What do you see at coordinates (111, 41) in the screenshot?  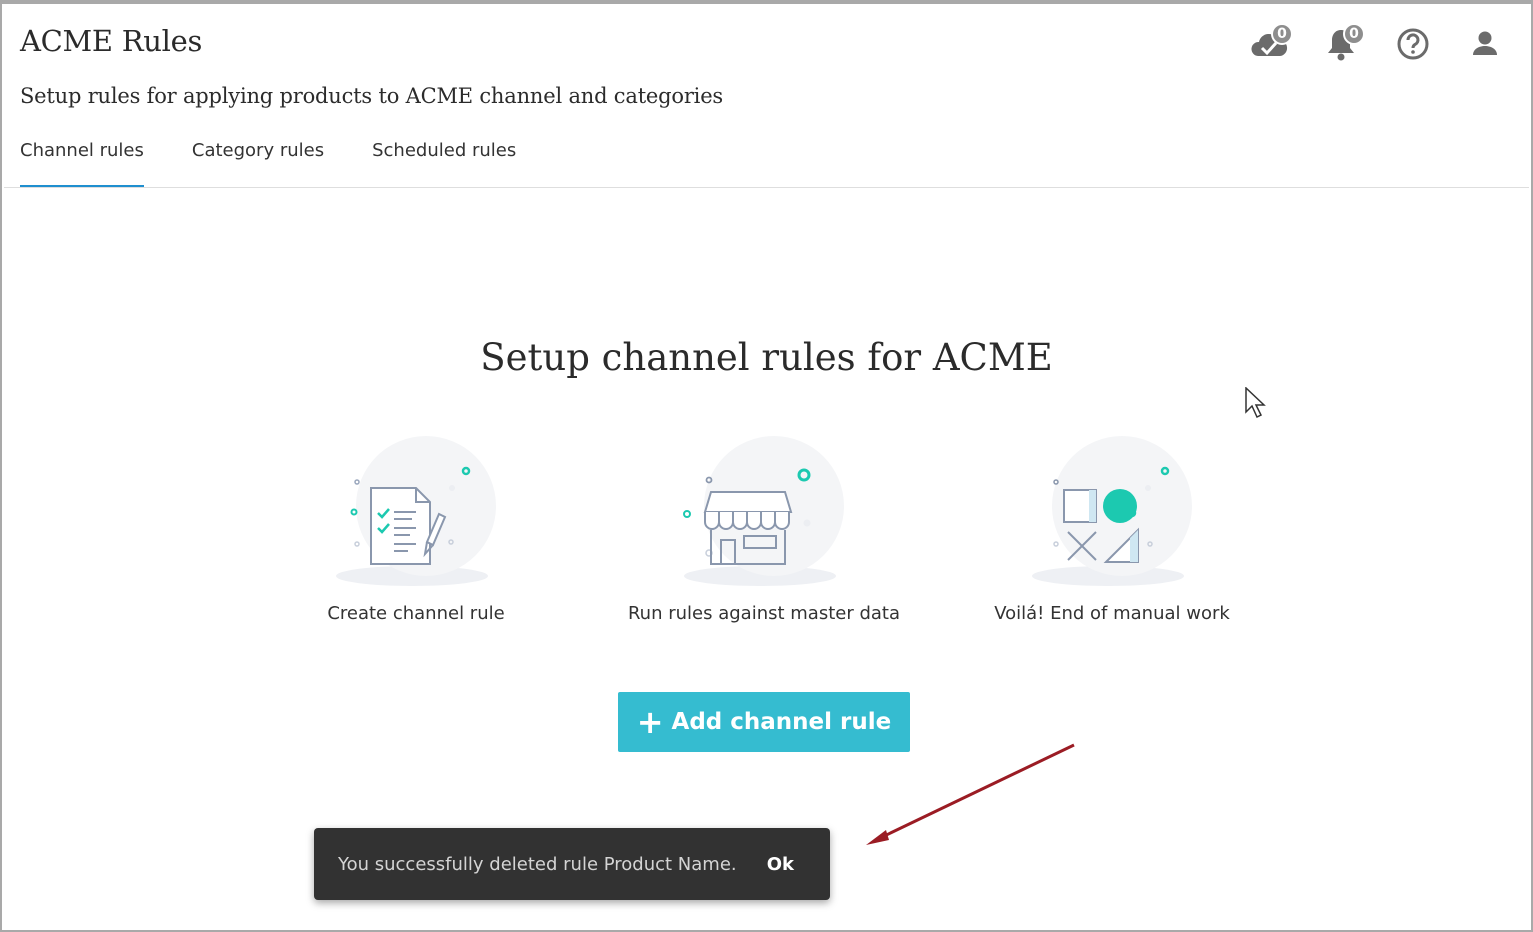 I see `page-title: ACME Rules` at bounding box center [111, 41].